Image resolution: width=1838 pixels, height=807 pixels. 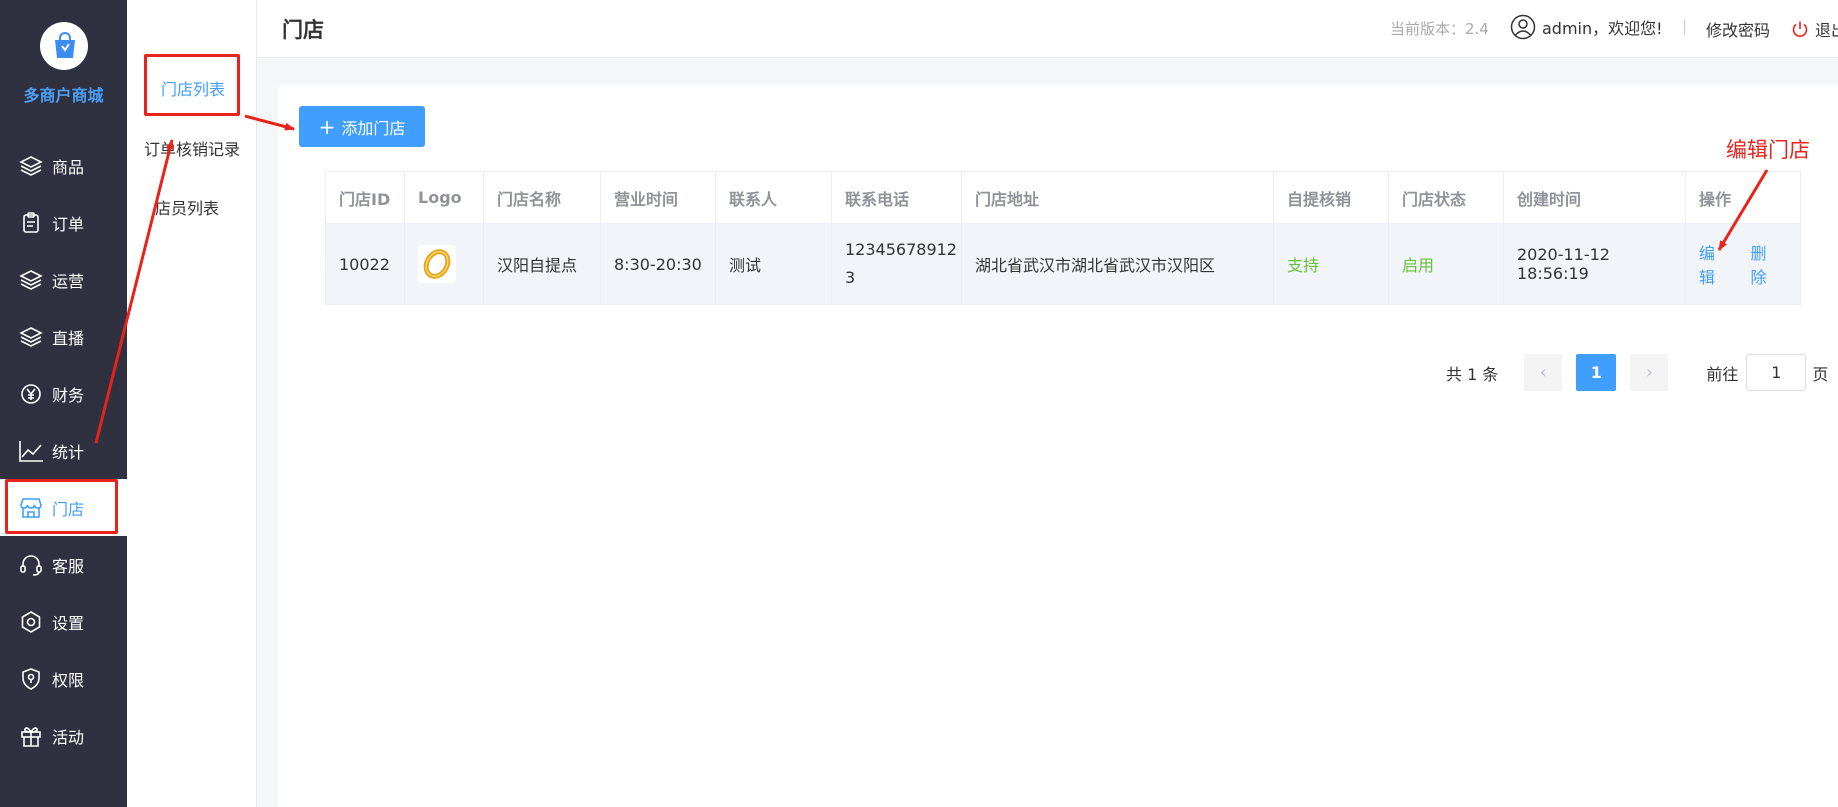 I want to click on arrow-label-to-edit, so click(x=1743, y=210).